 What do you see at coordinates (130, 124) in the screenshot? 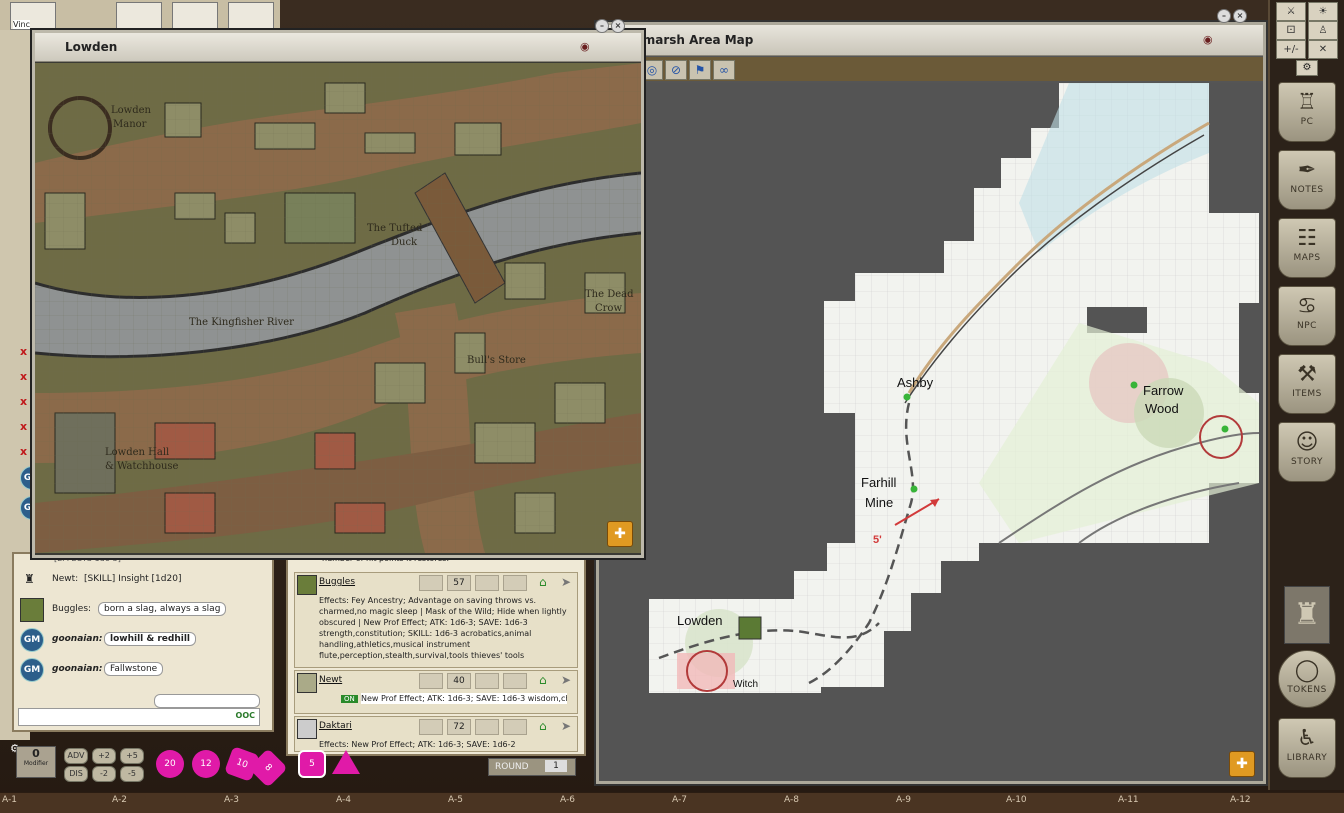
I see `label-manor: Manor` at bounding box center [130, 124].